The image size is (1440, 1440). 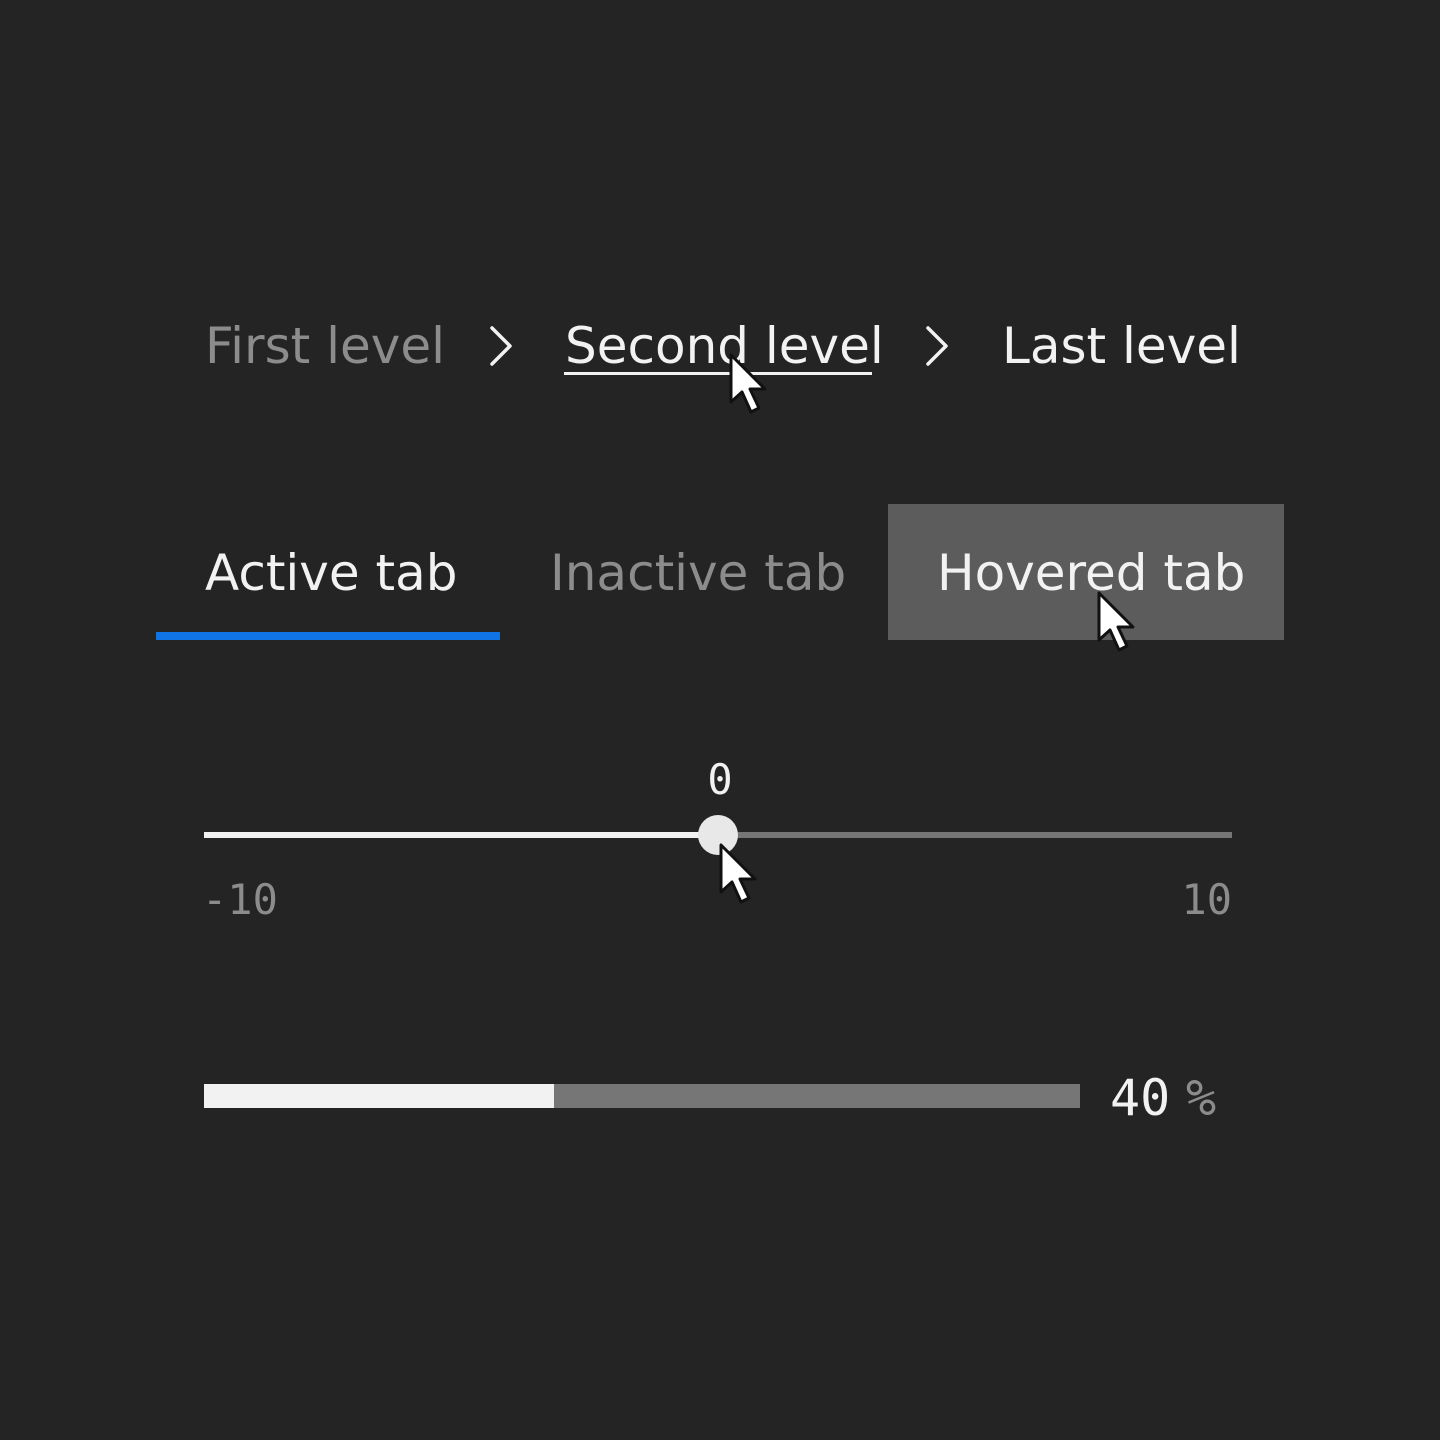 What do you see at coordinates (240, 899) in the screenshot?
I see `slider-min-label: -10` at bounding box center [240, 899].